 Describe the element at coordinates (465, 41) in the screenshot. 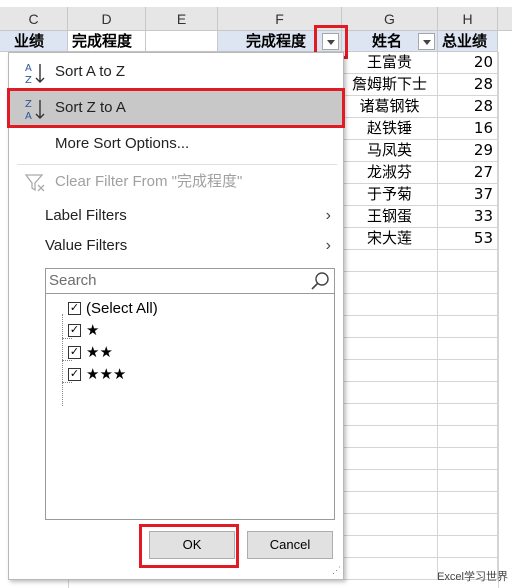

I see `header-h-label: 总业绩` at that location.